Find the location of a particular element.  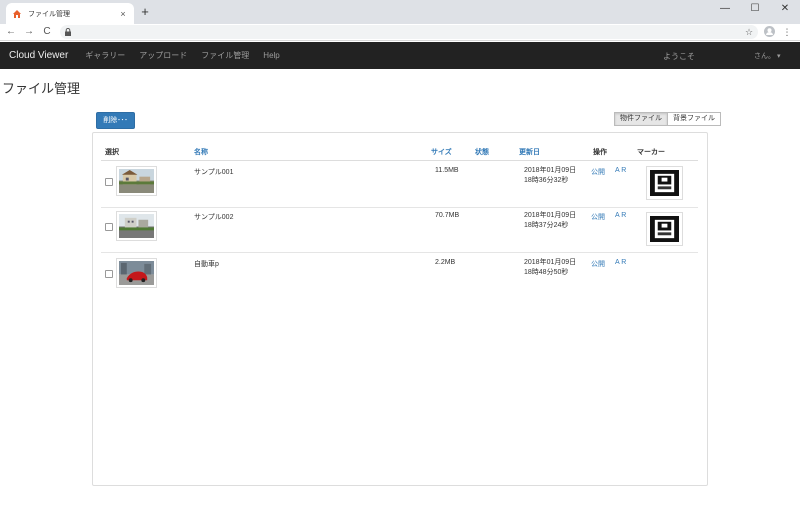

header-size: サイズ is located at coordinates (441, 152).